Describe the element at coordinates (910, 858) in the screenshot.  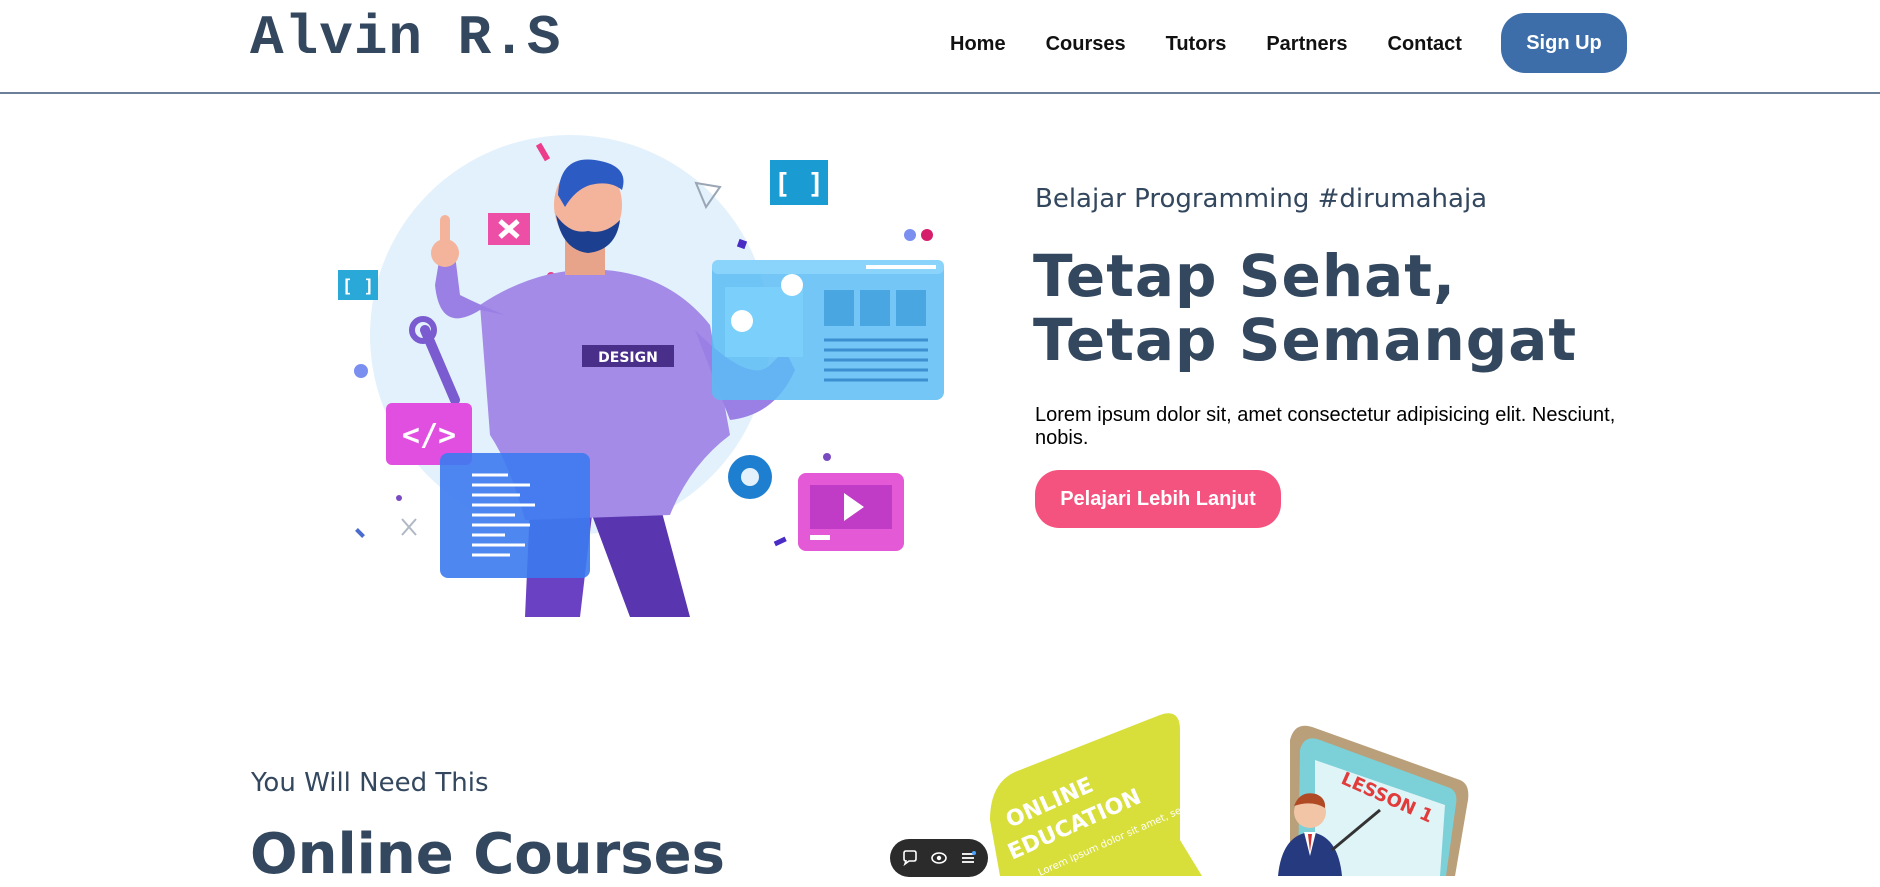
I see `comment-icon` at that location.